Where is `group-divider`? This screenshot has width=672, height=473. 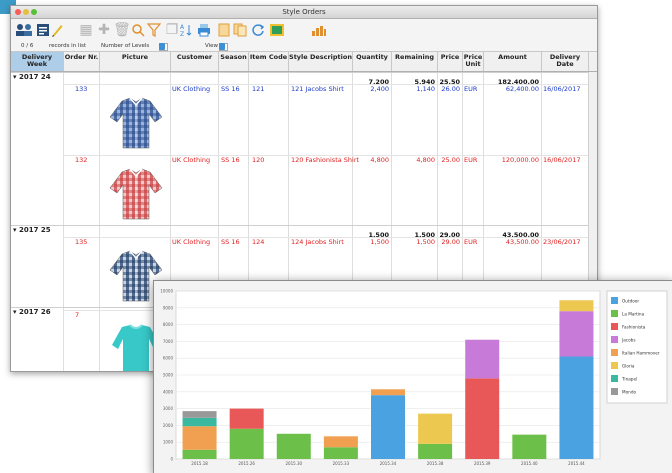
group-divider is located at coordinates (300, 225).